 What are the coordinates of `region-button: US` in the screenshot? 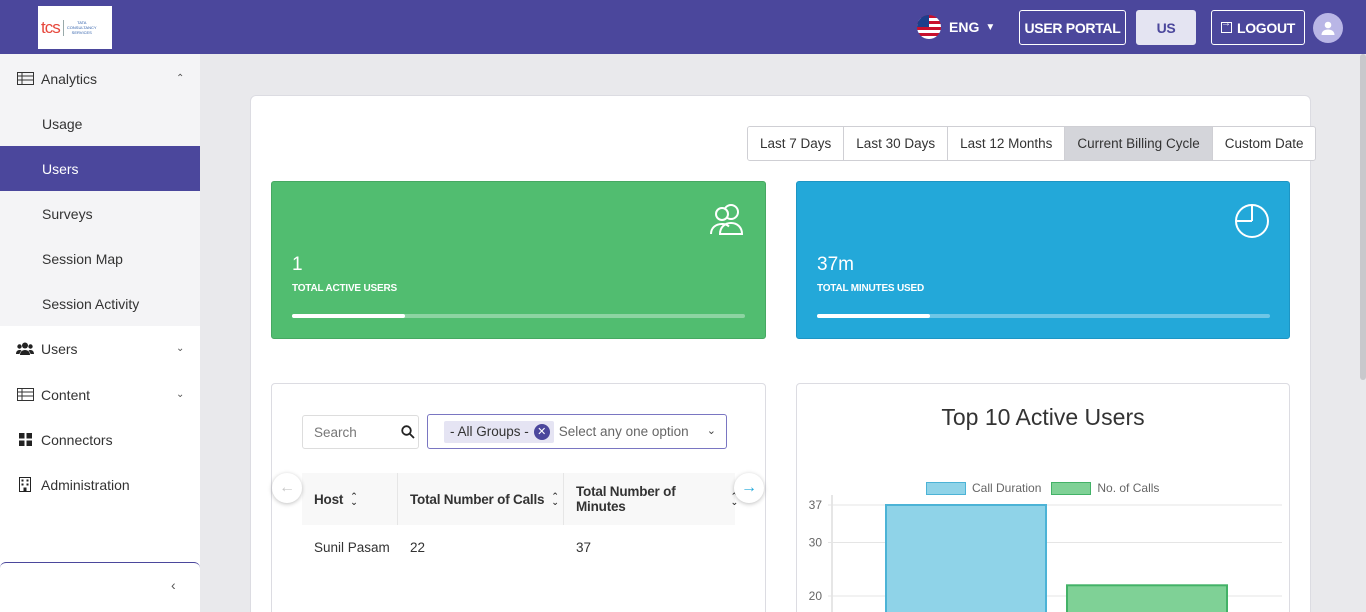 It's located at (1166, 27).